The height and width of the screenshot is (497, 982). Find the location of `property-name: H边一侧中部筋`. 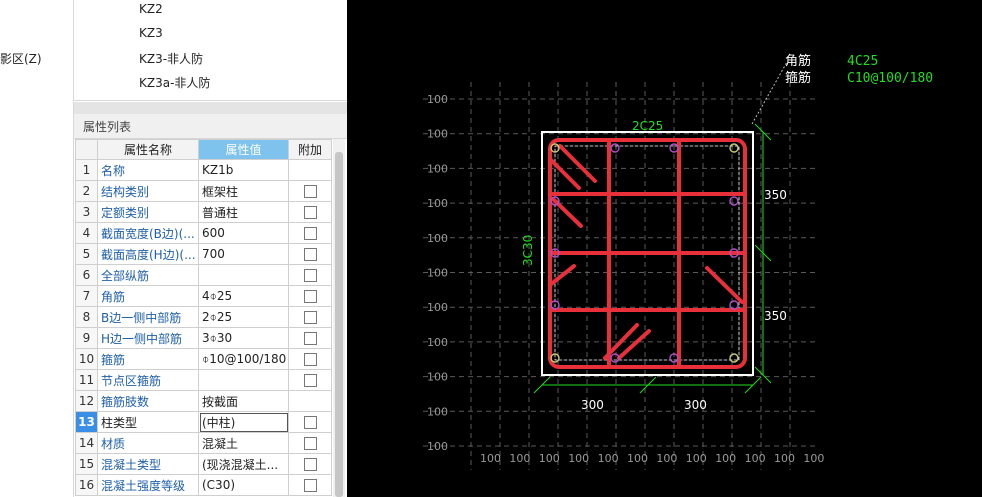

property-name: H边一侧中部筋 is located at coordinates (148, 338).